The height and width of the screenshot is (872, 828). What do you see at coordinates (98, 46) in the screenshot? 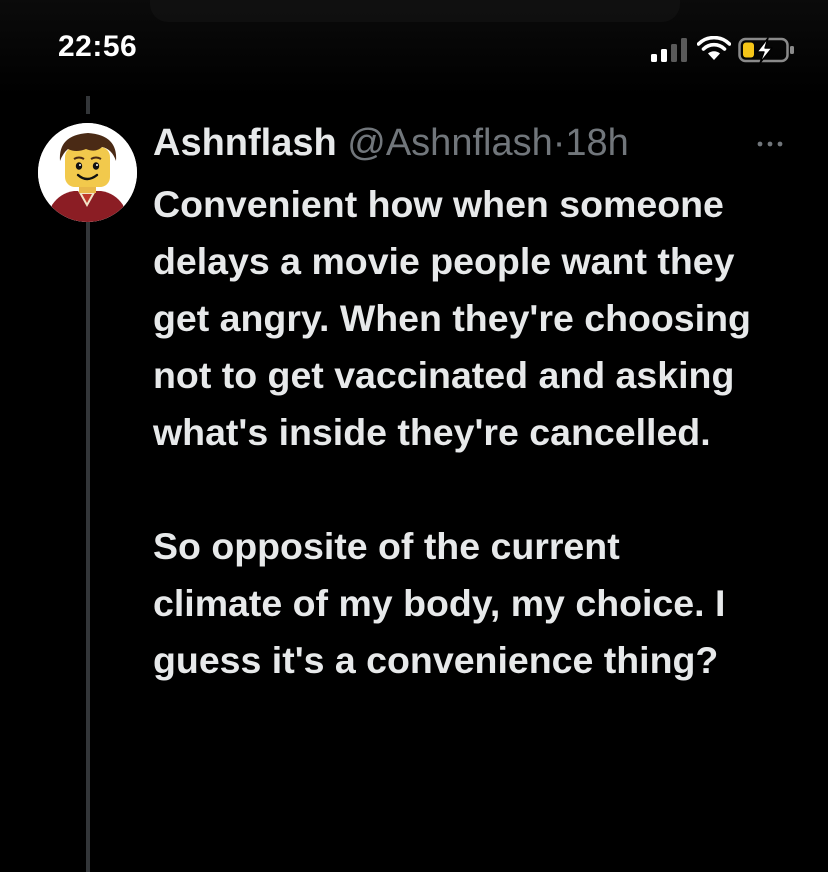
I see `status-clock: 22:56` at bounding box center [98, 46].